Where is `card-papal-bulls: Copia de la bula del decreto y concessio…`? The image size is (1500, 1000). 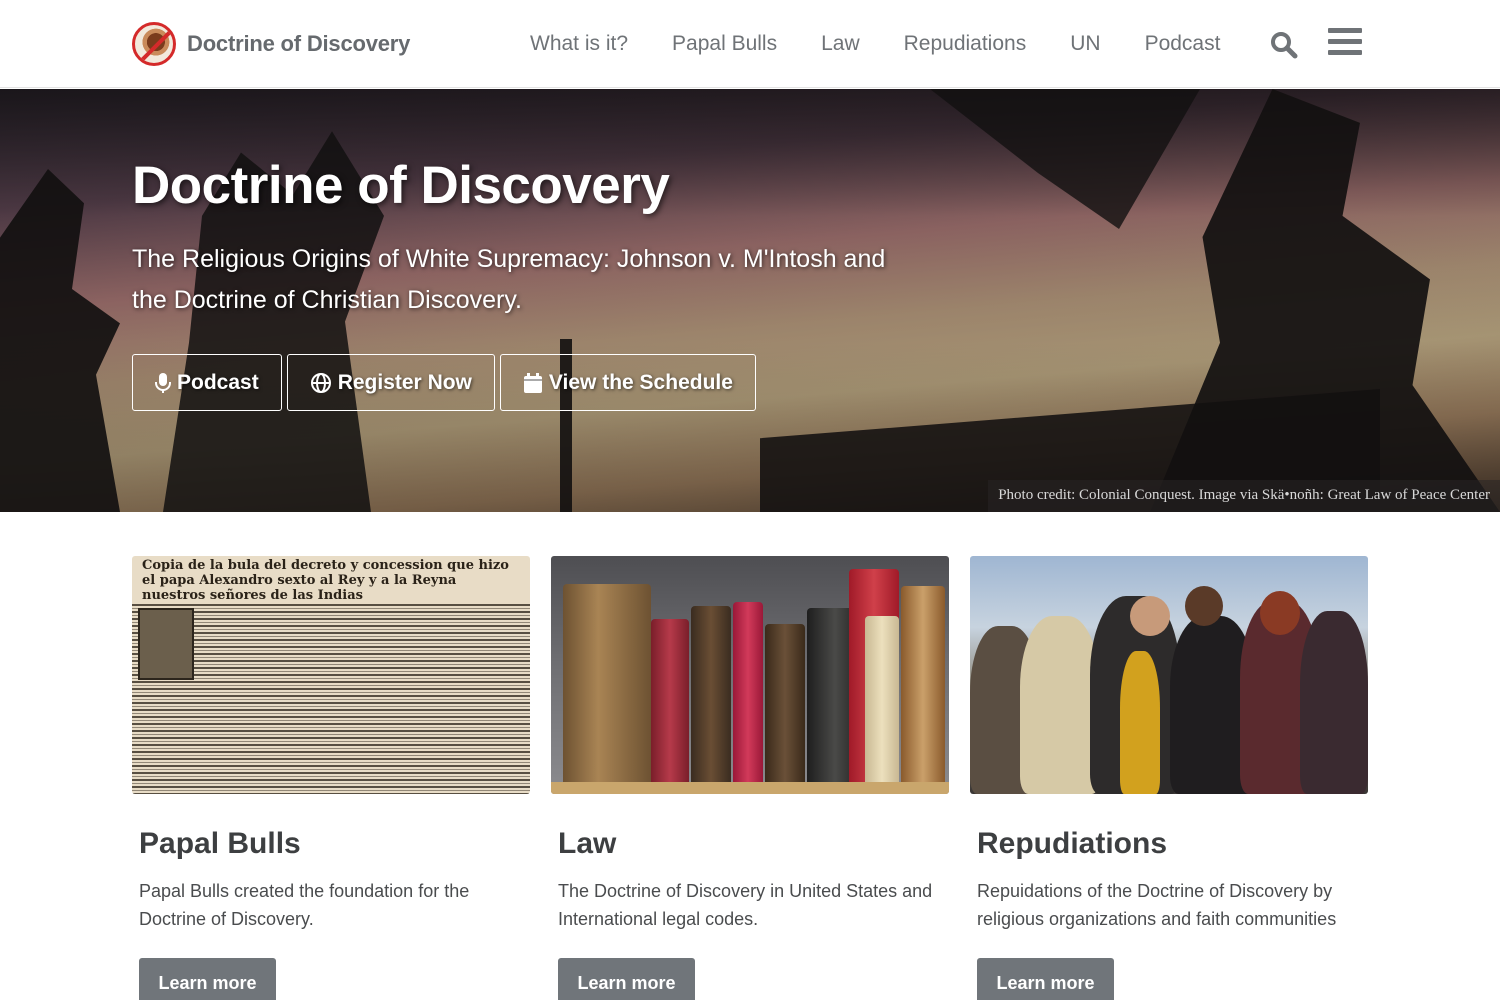
card-papal-bulls: Copia de la bula del decreto y concessio… is located at coordinates (331, 778).